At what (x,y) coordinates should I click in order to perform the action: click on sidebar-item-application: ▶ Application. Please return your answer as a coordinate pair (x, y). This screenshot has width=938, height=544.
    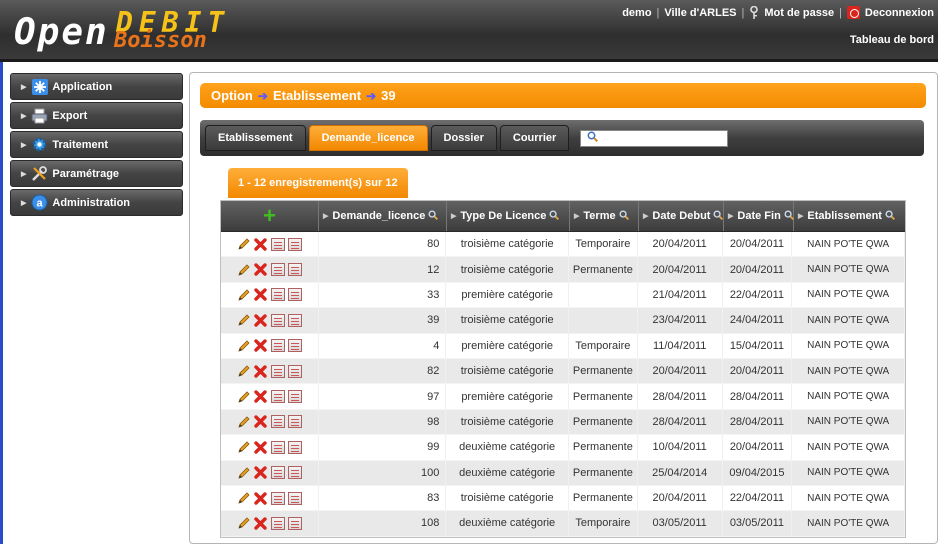
    Looking at the image, I should click on (96, 86).